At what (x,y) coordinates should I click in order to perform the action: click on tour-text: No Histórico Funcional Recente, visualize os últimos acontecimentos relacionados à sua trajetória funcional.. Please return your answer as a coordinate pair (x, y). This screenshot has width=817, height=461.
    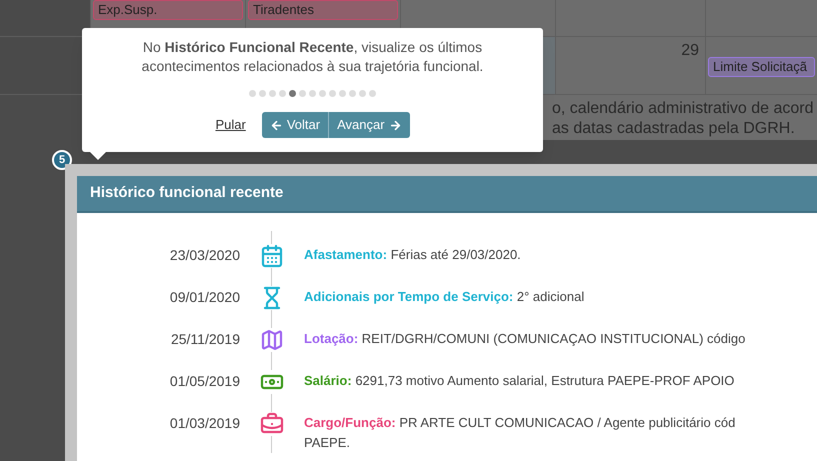
    Looking at the image, I should click on (312, 57).